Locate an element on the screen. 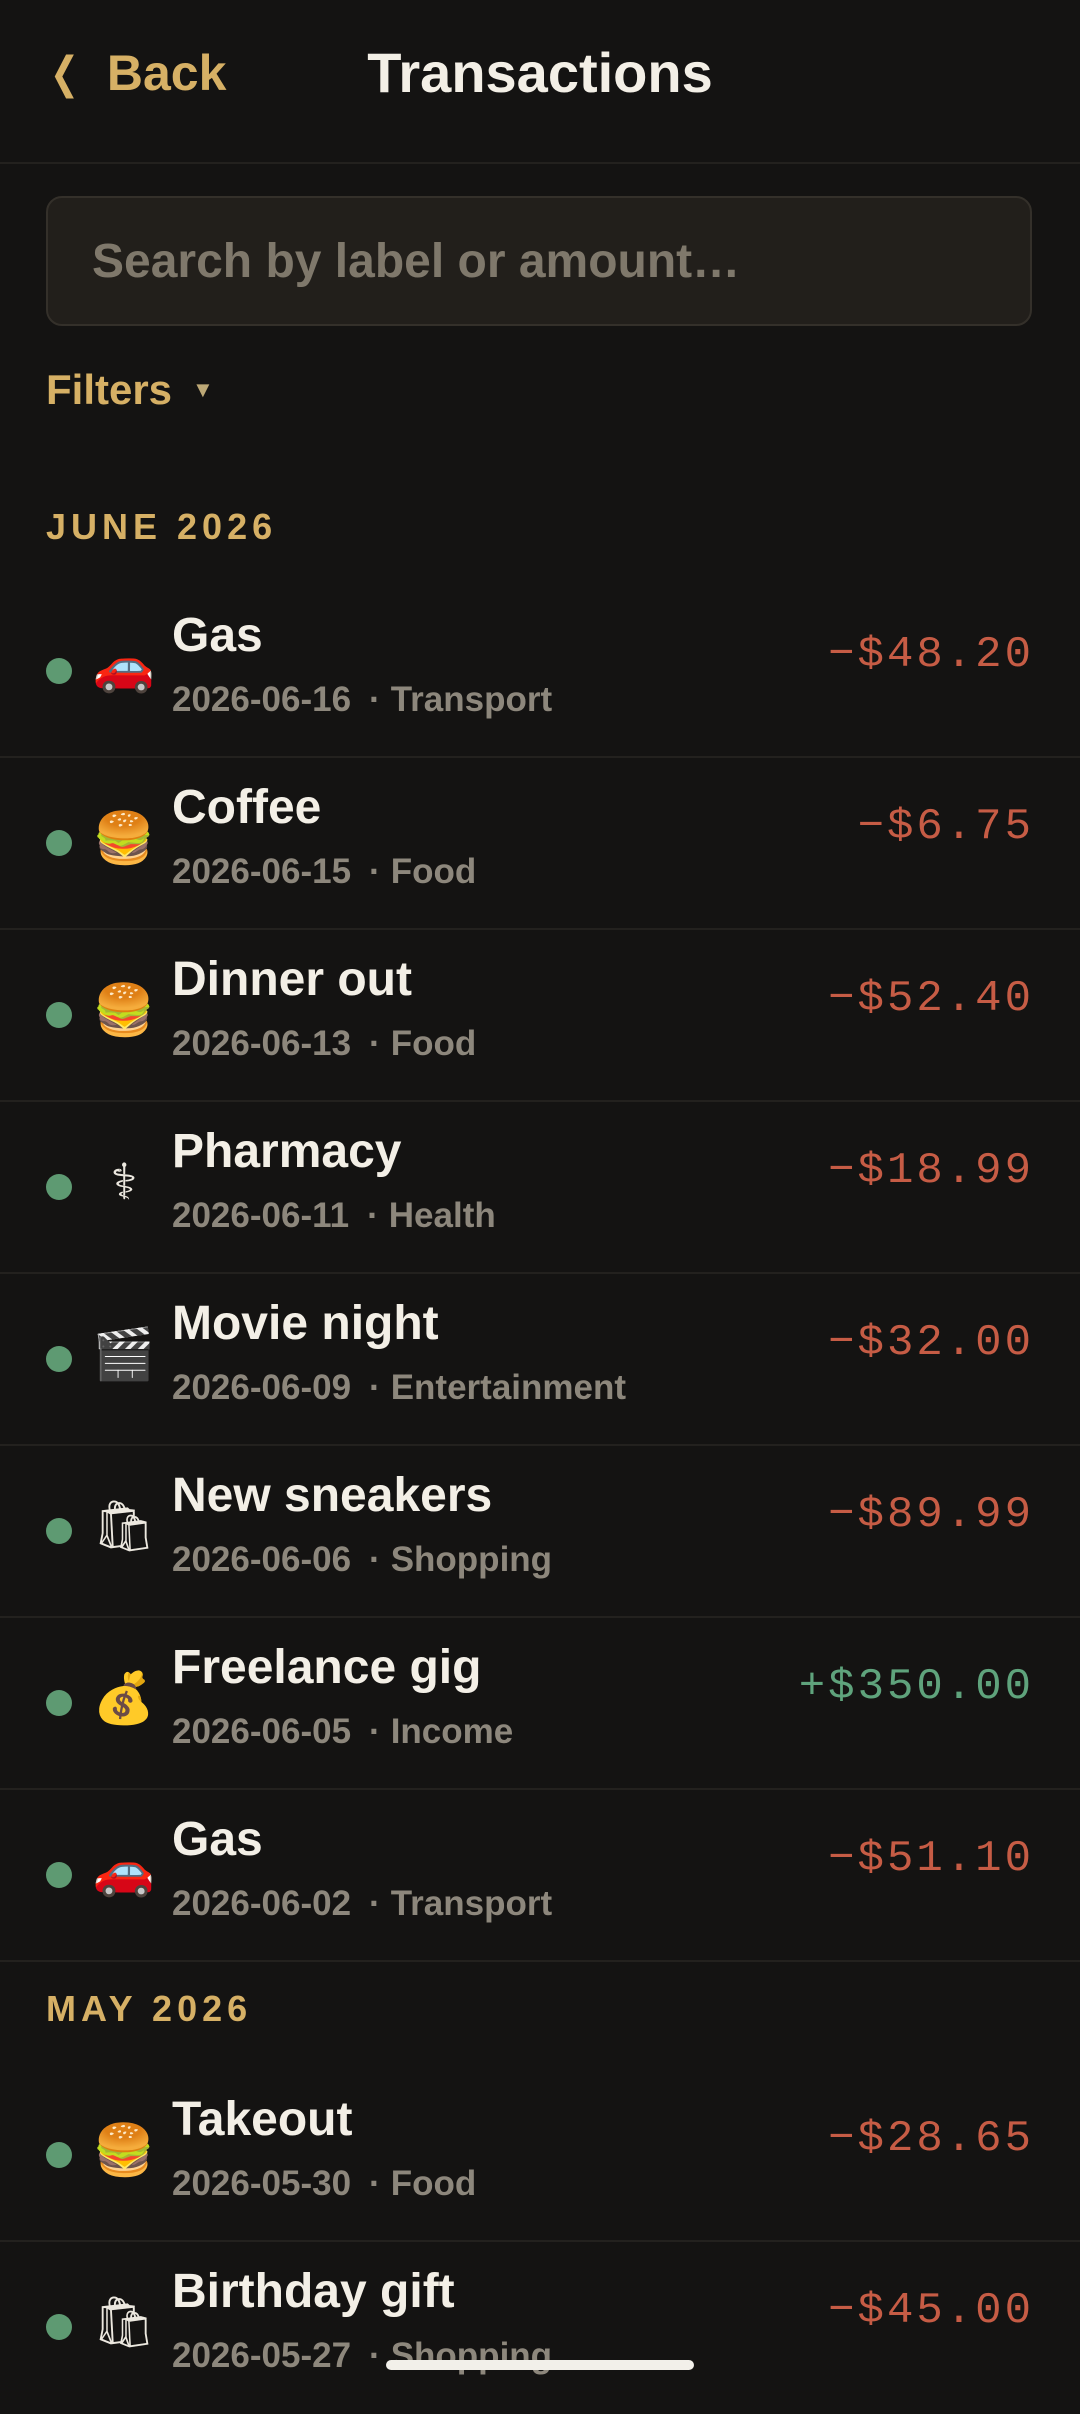 The image size is (1080, 2414). section-header: JUNE 2026 is located at coordinates (162, 526).